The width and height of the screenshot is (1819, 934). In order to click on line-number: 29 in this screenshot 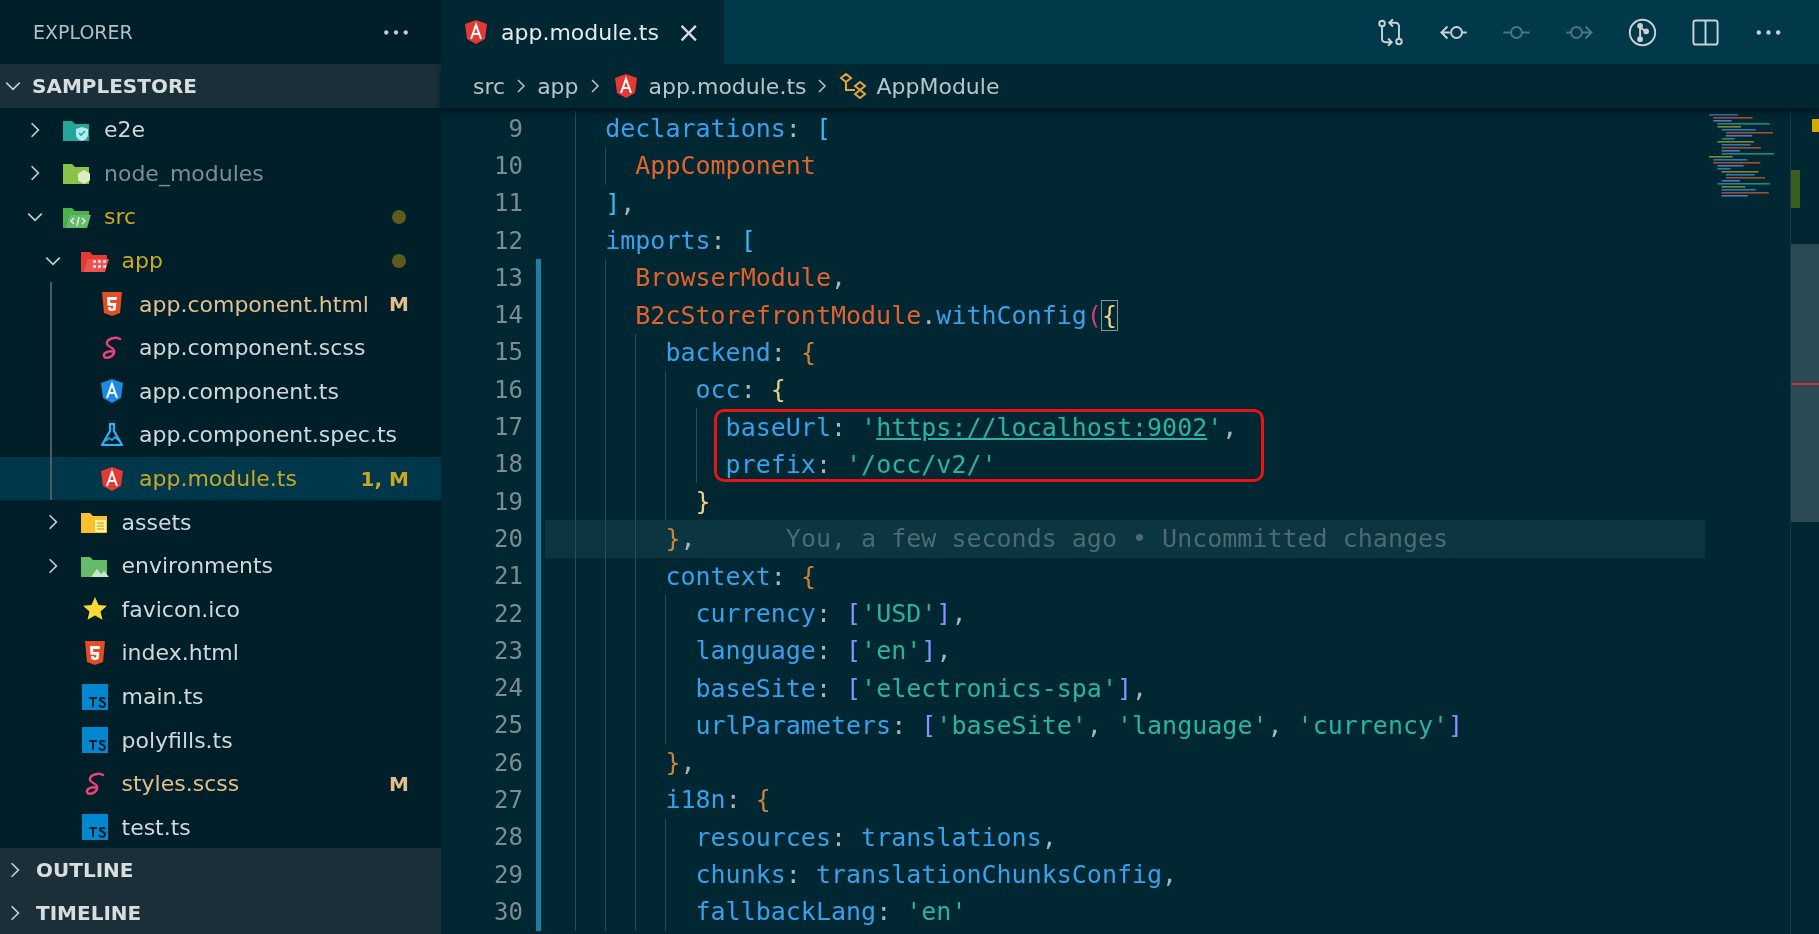, I will do `click(508, 874)`.